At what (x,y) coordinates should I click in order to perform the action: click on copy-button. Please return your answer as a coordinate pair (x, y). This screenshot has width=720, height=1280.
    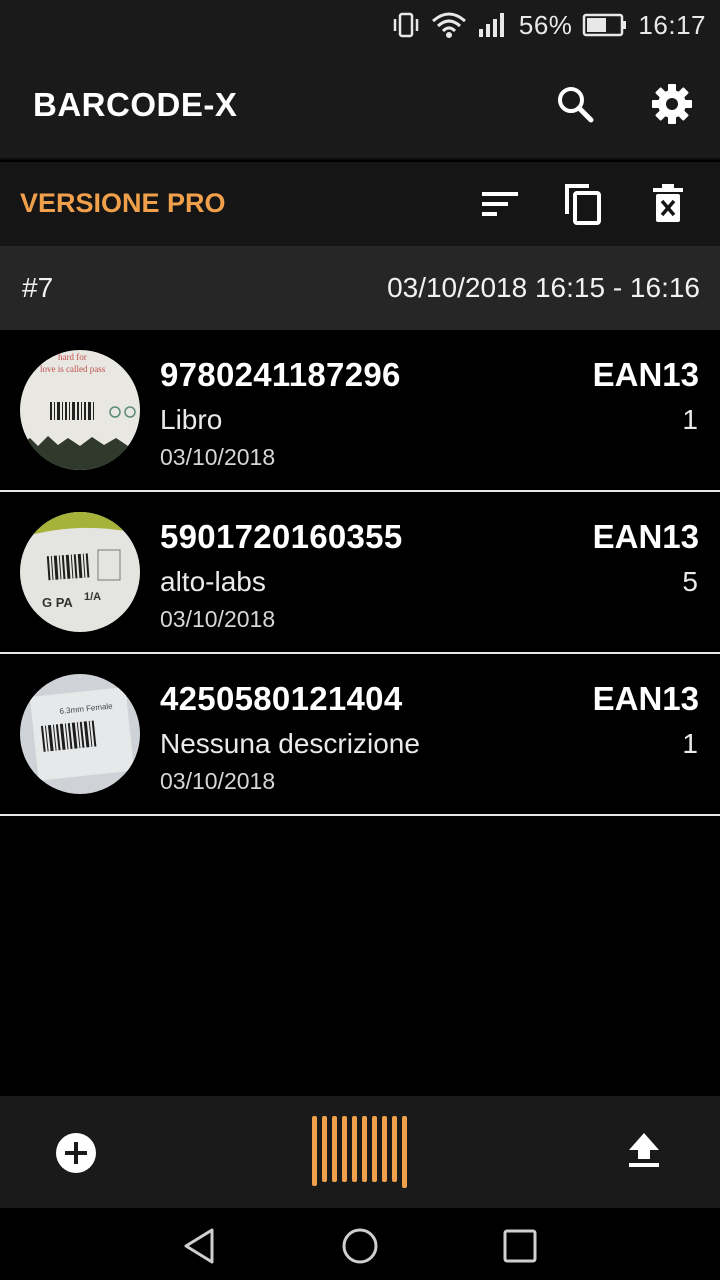
    Looking at the image, I should click on (583, 204).